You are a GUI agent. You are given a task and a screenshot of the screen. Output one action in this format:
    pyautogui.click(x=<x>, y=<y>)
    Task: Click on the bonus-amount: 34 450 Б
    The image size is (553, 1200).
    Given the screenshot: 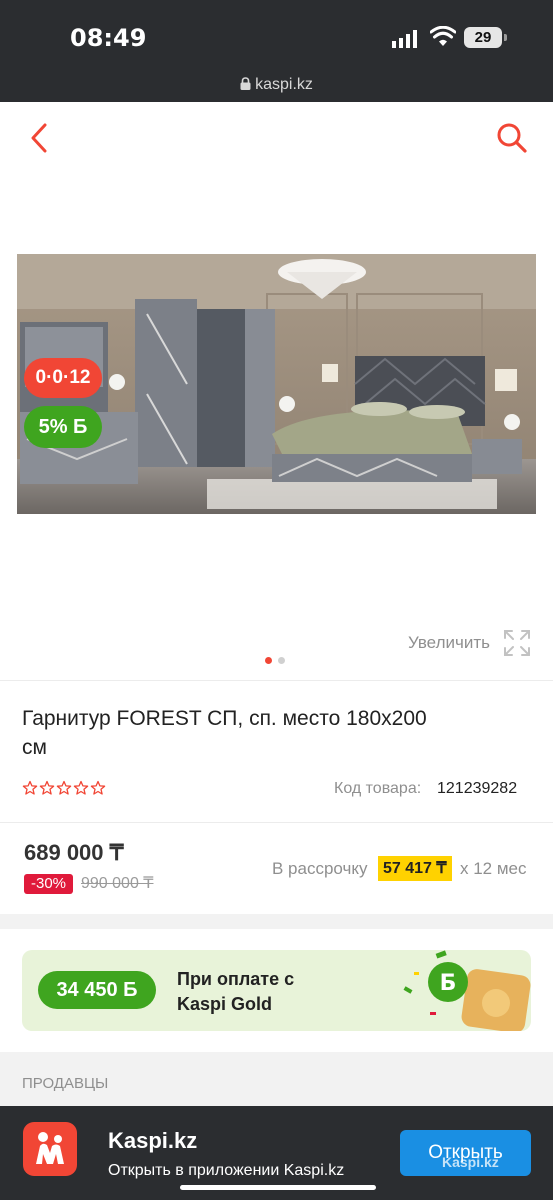 What is the action you would take?
    pyautogui.click(x=97, y=990)
    